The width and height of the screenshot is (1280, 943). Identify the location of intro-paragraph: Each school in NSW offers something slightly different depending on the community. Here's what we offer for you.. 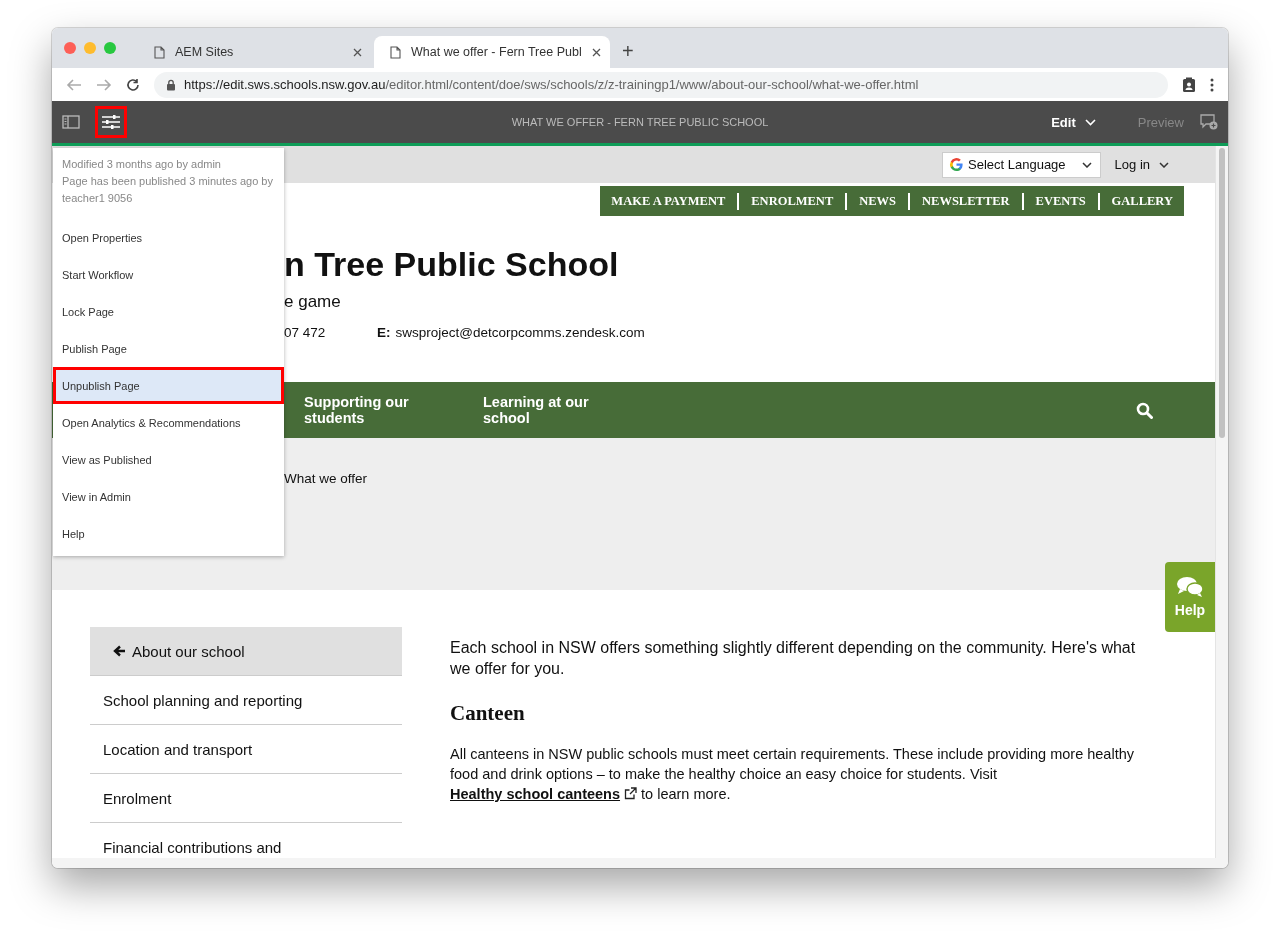
(793, 658).